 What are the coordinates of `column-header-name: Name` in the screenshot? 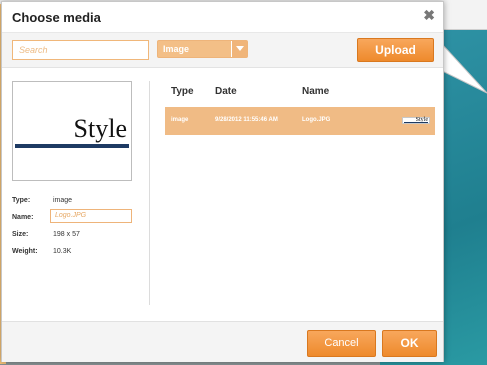 It's located at (315, 91).